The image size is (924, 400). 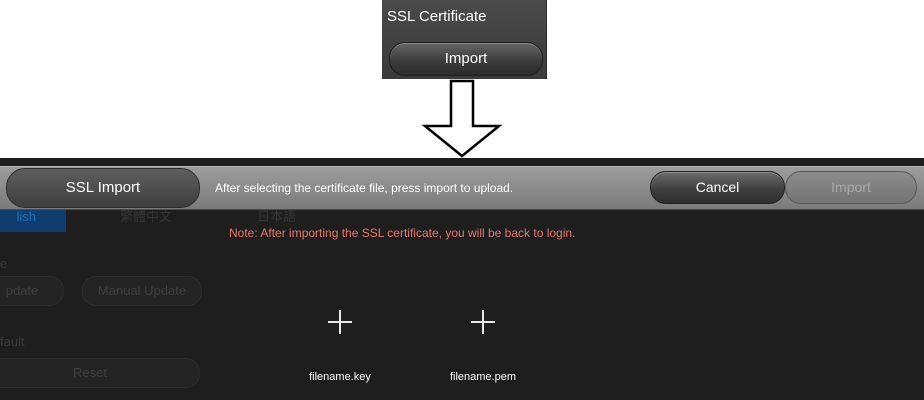 What do you see at coordinates (32, 291) in the screenshot?
I see `update-button: pdate` at bounding box center [32, 291].